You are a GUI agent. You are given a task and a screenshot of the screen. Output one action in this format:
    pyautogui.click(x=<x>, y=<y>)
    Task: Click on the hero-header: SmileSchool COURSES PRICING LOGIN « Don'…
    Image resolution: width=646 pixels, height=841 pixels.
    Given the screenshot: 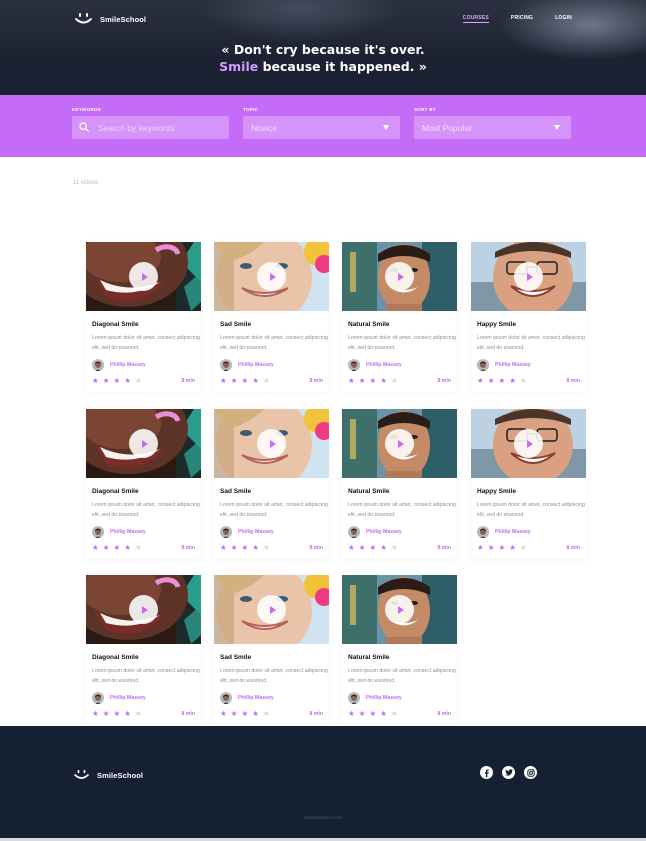 What is the action you would take?
    pyautogui.click(x=323, y=47)
    